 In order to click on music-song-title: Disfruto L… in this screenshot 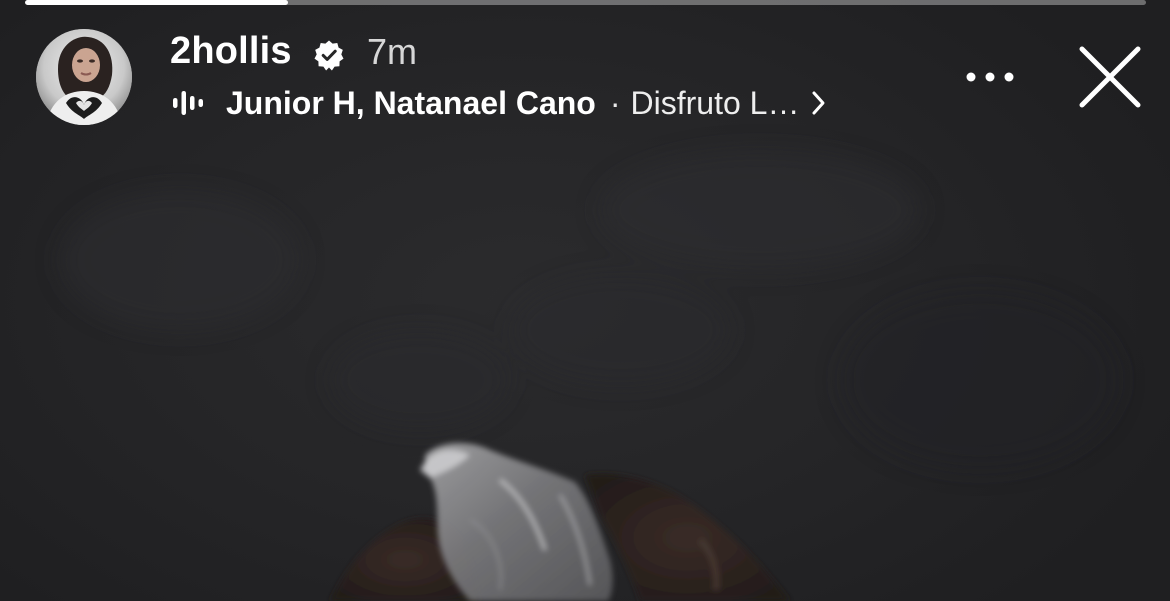, I will do `click(715, 102)`.